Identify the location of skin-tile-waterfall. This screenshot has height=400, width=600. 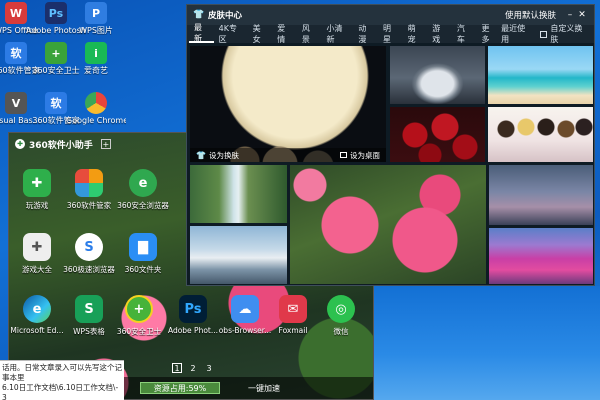
(238, 194).